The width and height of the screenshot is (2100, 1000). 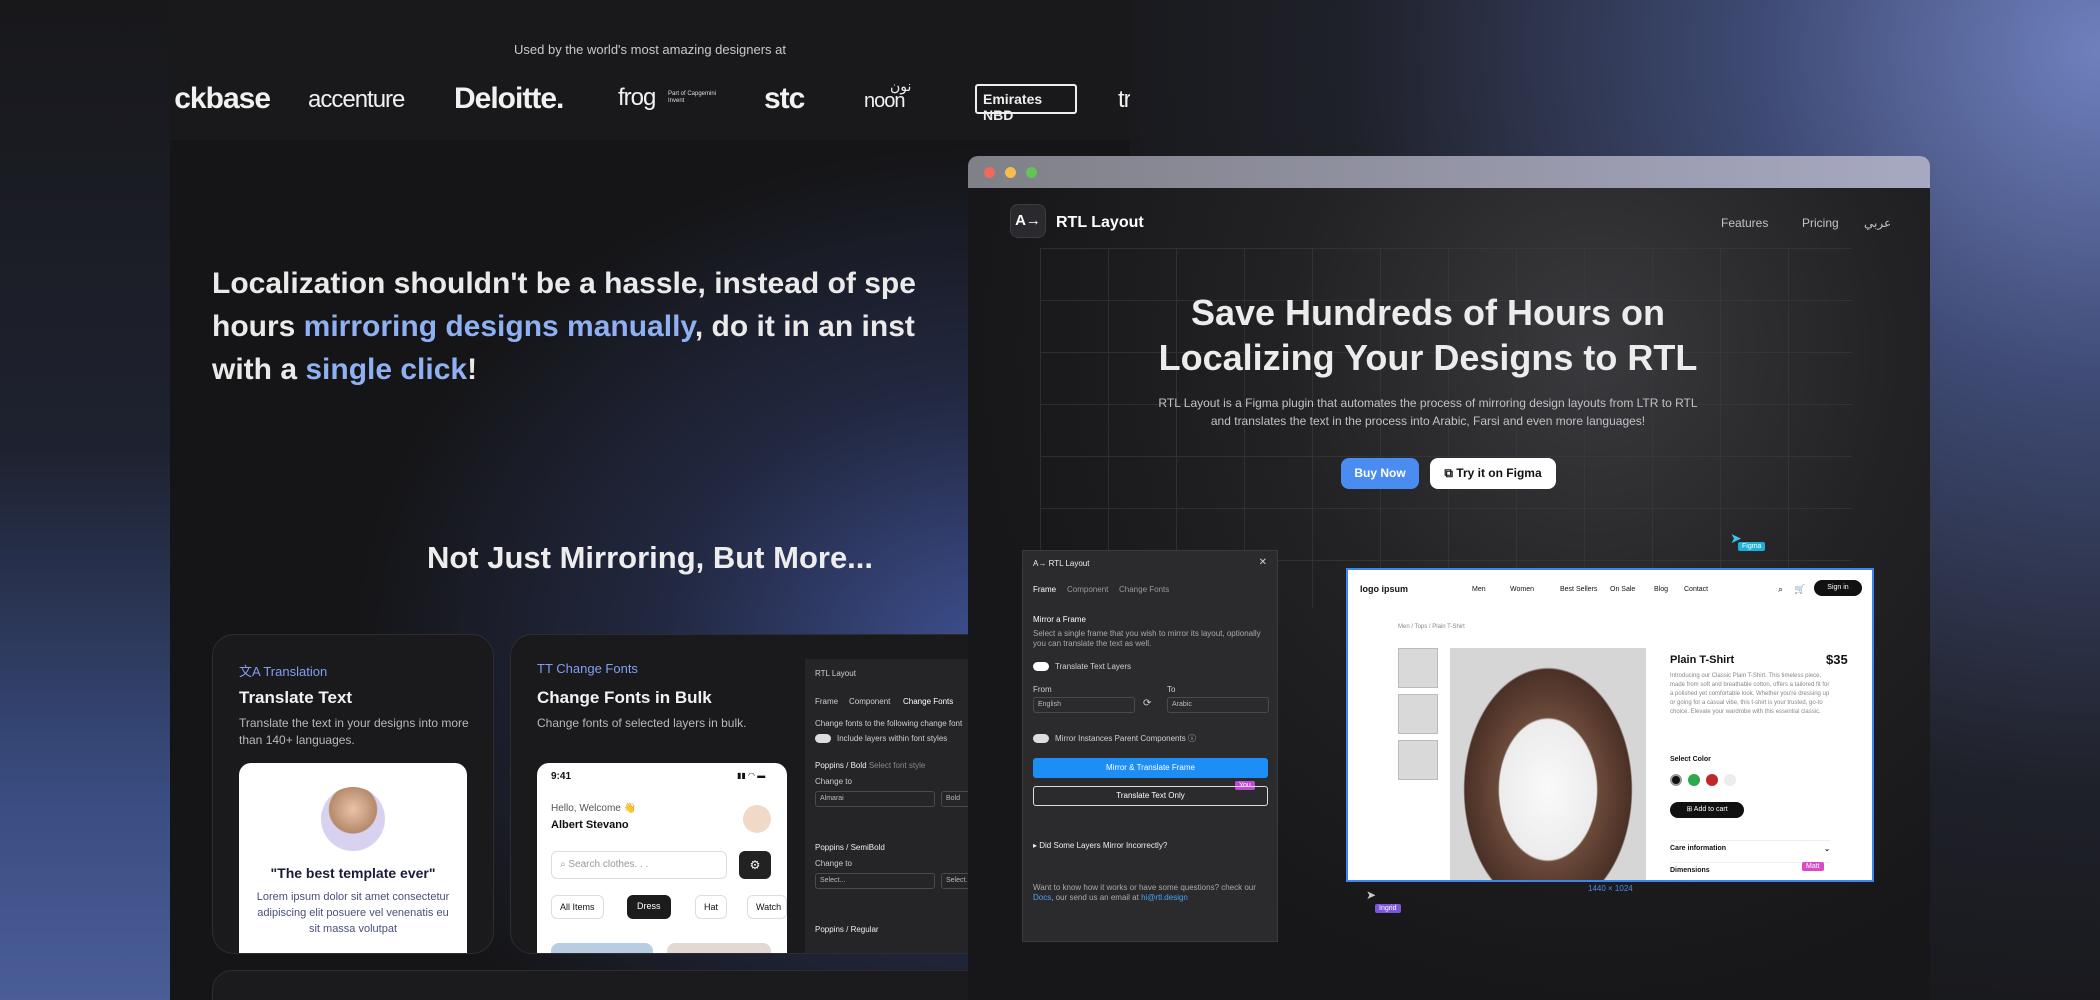 What do you see at coordinates (1120, 738) in the screenshot?
I see `mirror-instances-label: Mirror Instances Parent Components` at bounding box center [1120, 738].